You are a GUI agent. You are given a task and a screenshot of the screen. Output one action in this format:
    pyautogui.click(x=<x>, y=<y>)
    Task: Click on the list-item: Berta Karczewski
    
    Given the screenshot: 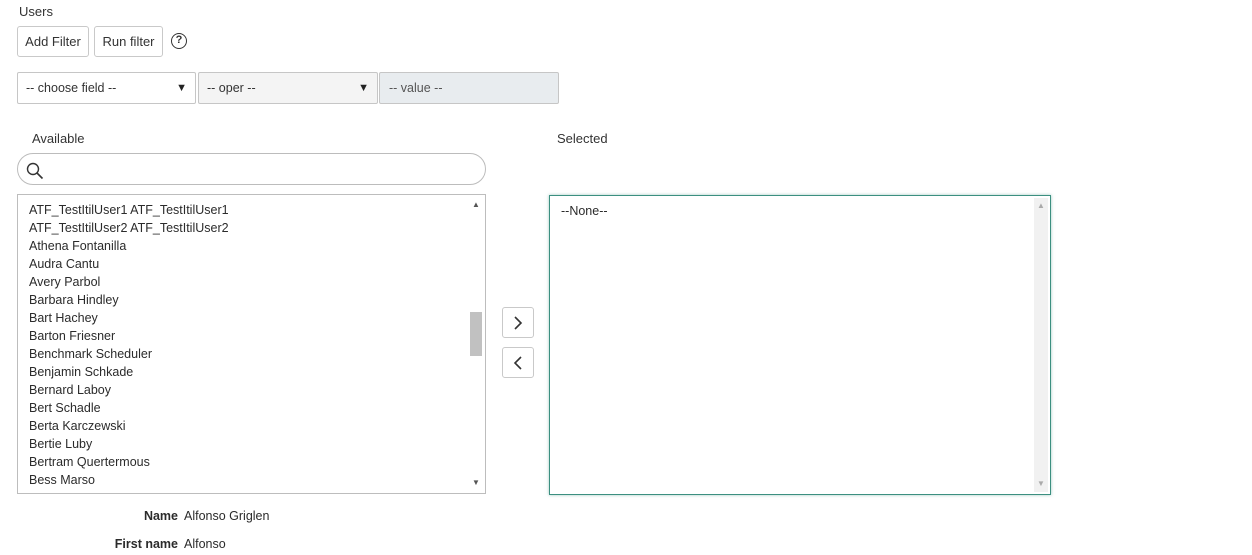 What is the action you would take?
    pyautogui.click(x=257, y=426)
    